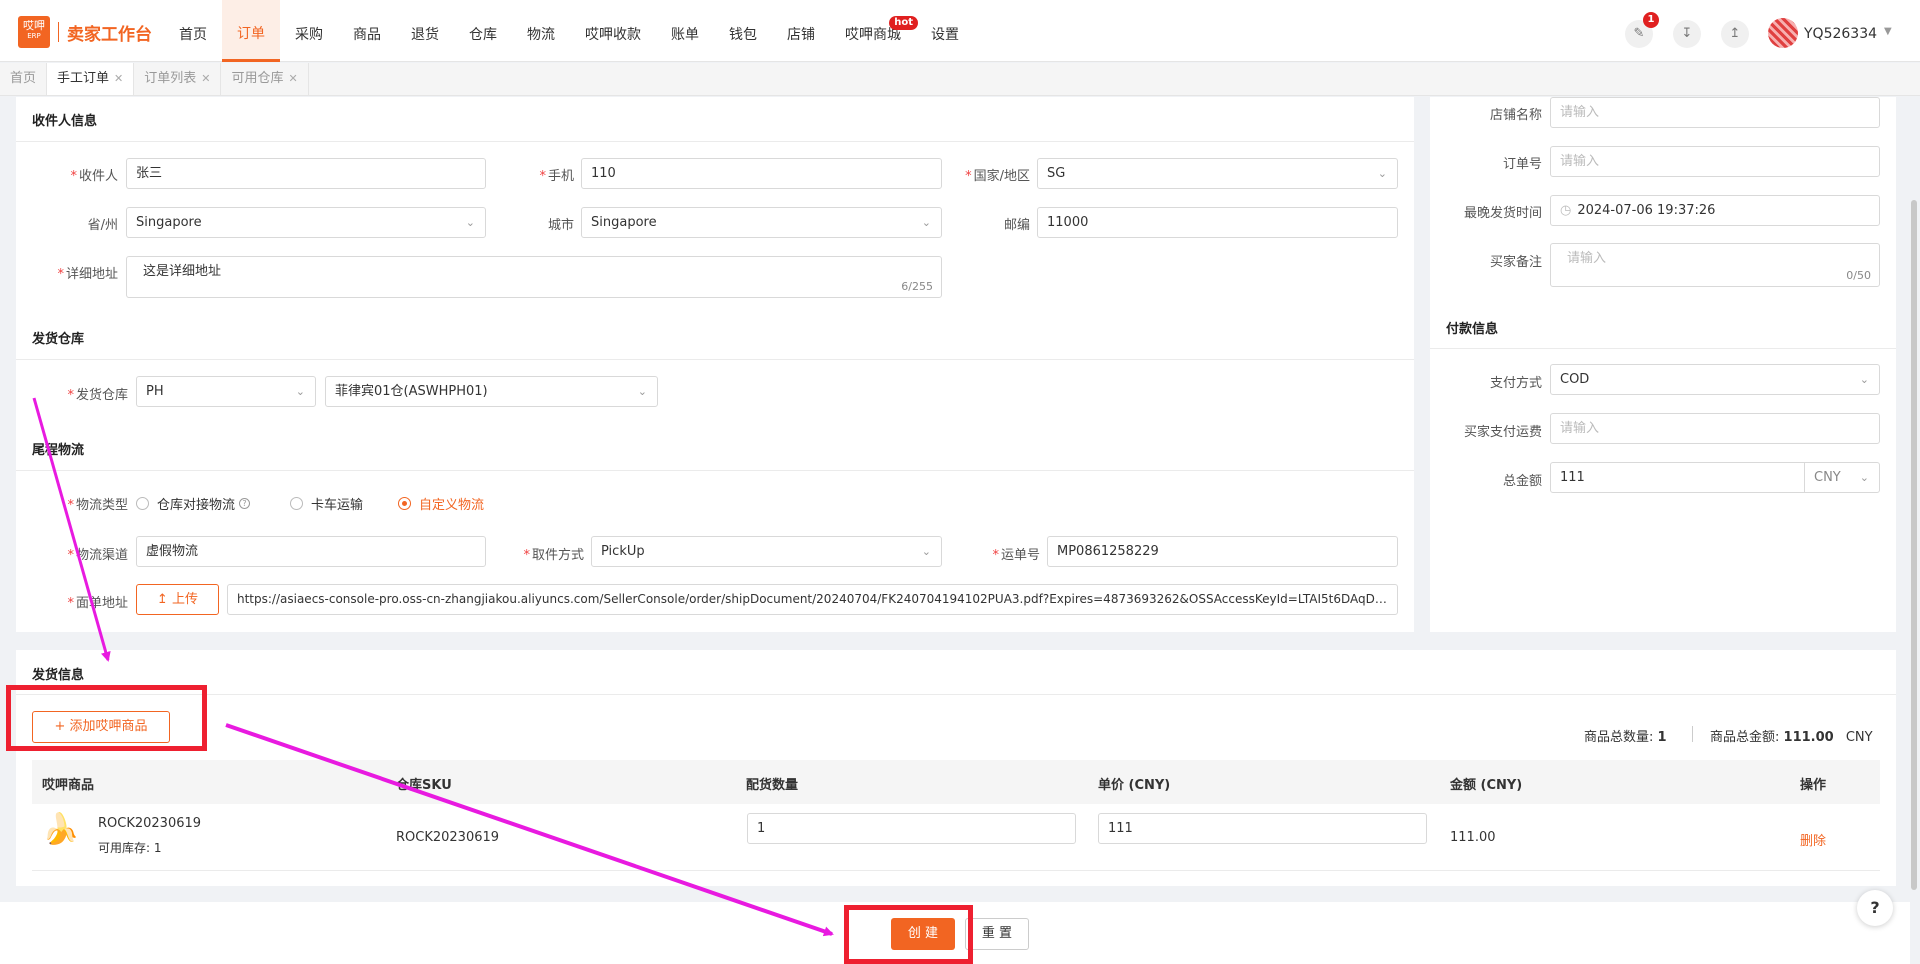  Describe the element at coordinates (1783, 33) in the screenshot. I see `avatar` at that location.